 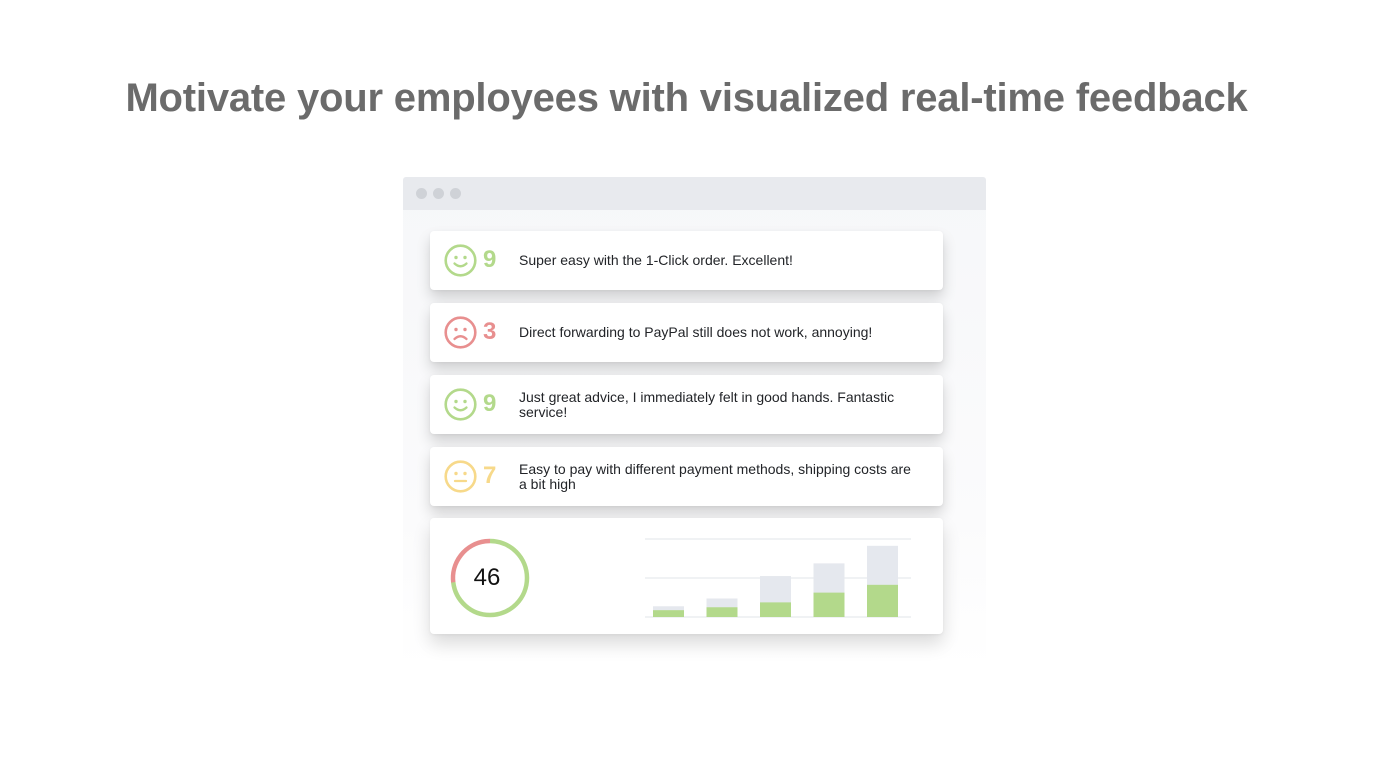 What do you see at coordinates (460, 476) in the screenshot?
I see `neutral-face-icon` at bounding box center [460, 476].